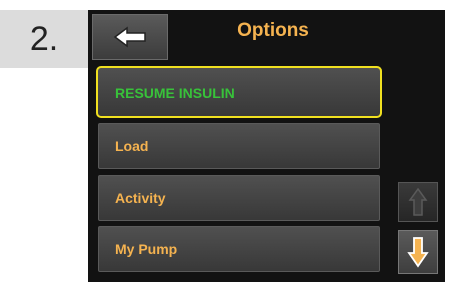 The image size is (449, 282). I want to click on menu-item-label: My Pump, so click(146, 249).